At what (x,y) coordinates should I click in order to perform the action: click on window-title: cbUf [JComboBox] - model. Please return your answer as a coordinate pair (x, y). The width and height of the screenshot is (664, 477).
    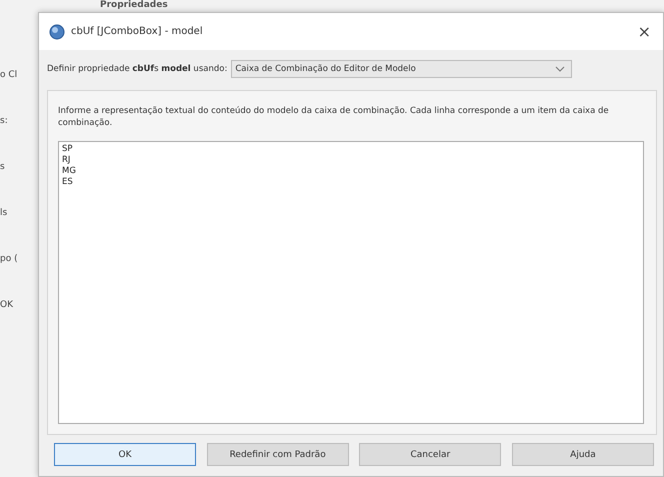
    Looking at the image, I should click on (137, 31).